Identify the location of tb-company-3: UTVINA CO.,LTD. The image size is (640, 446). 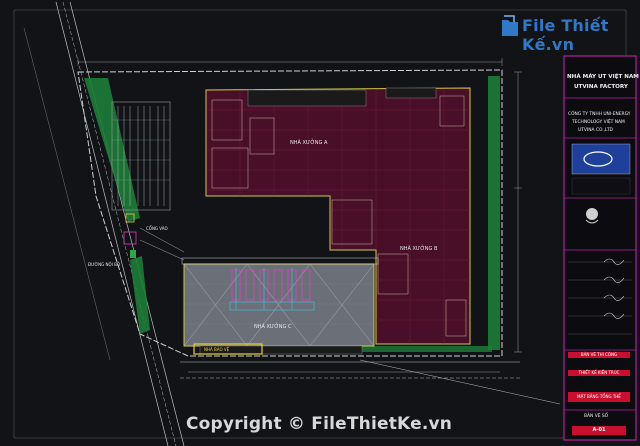
(595, 130).